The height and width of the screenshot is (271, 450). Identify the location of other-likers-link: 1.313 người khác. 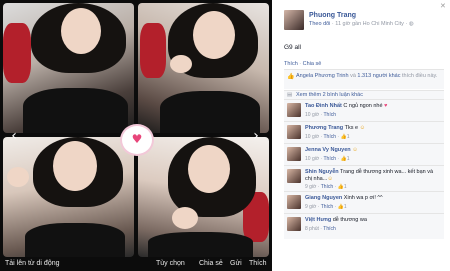
(378, 76).